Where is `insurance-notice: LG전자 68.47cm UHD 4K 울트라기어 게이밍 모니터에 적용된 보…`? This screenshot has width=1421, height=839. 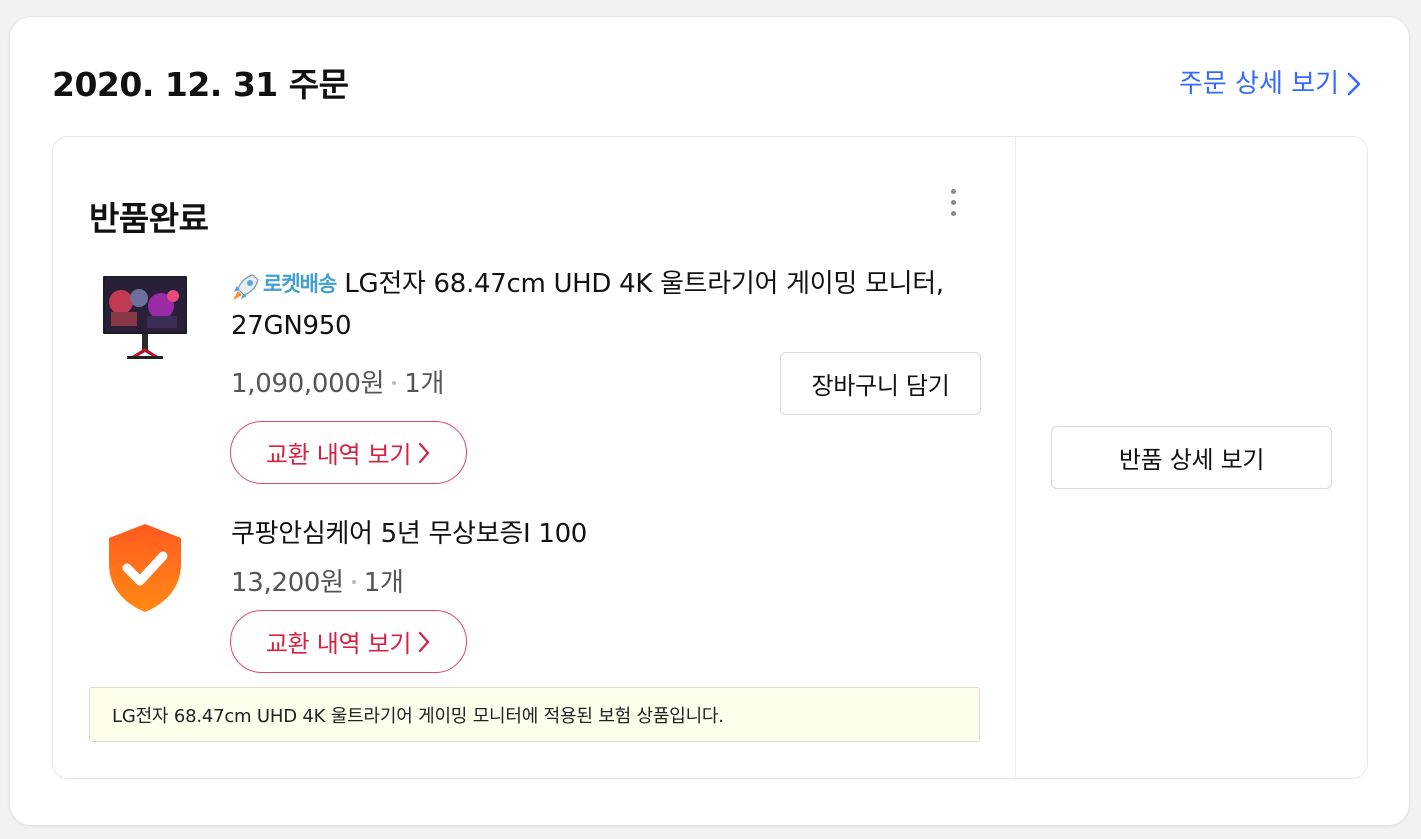
insurance-notice: LG전자 68.47cm UHD 4K 울트라기어 게이밍 모니터에 적용된 보… is located at coordinates (534, 714).